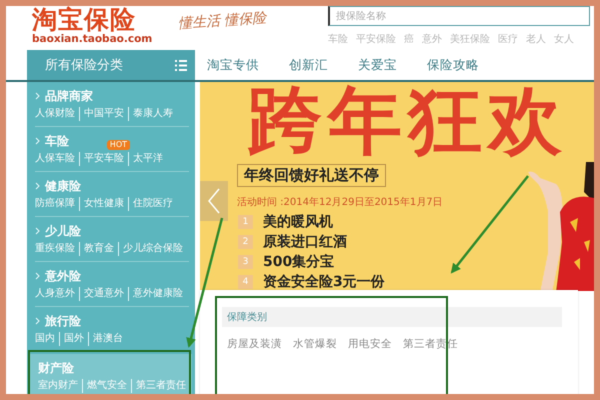  Describe the element at coordinates (104, 204) in the screenshot. I see `category-link: 女性健康` at that location.